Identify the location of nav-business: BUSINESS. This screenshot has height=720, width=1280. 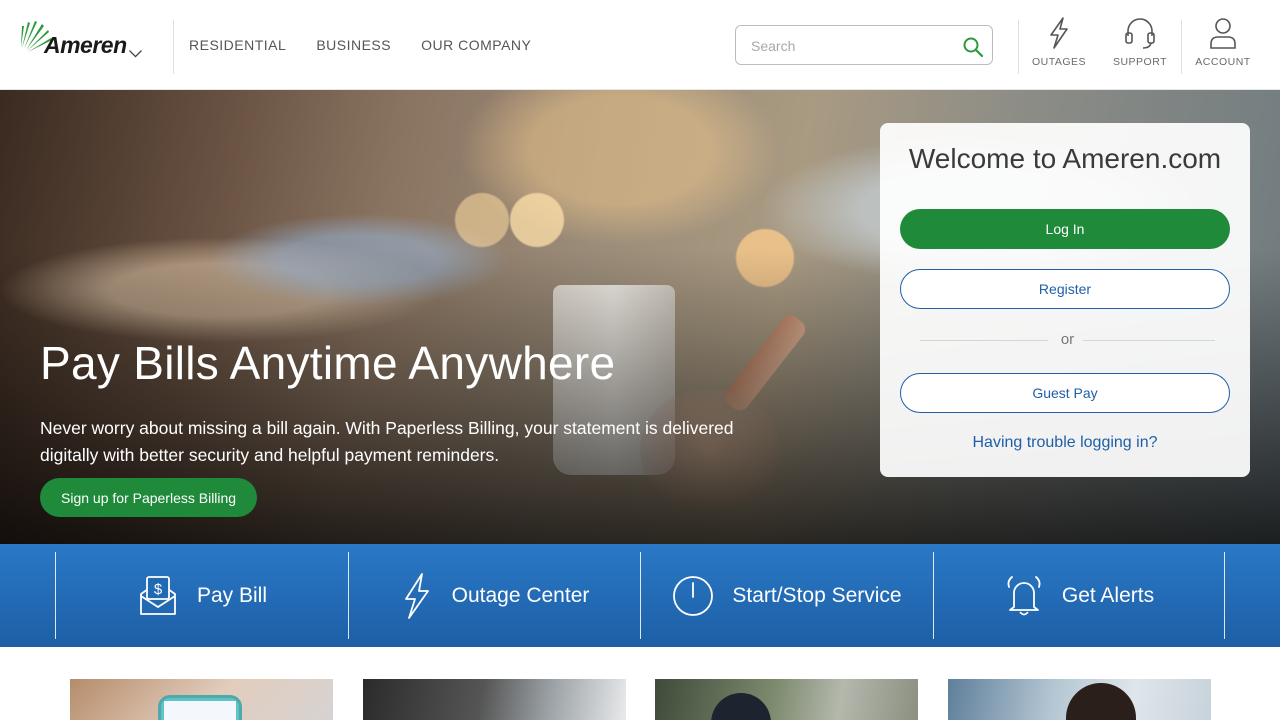
(353, 45).